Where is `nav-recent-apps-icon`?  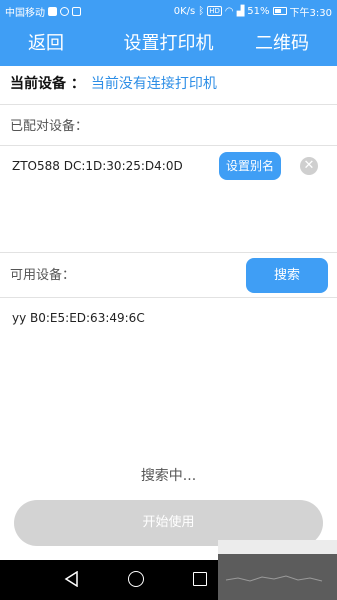
nav-recent-apps-icon is located at coordinates (200, 579).